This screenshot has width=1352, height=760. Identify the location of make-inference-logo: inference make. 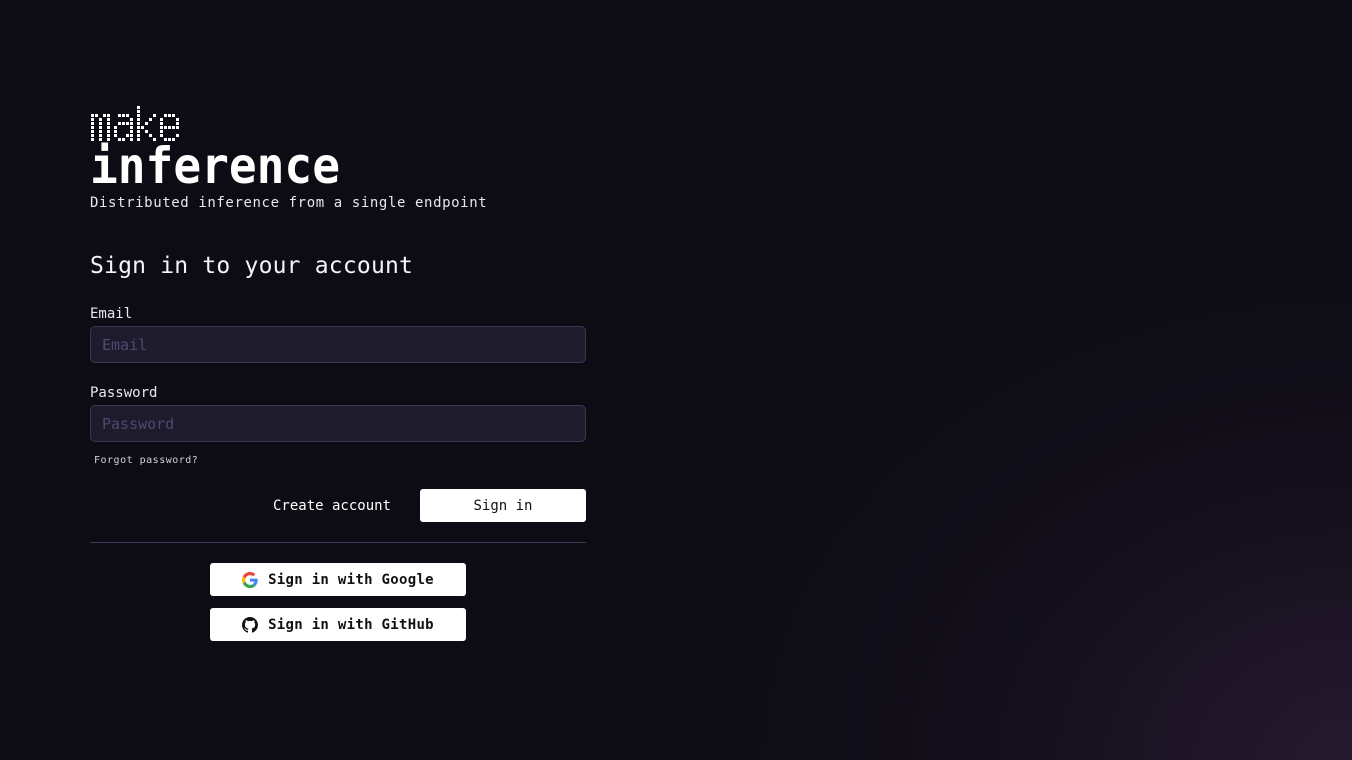
(215, 146).